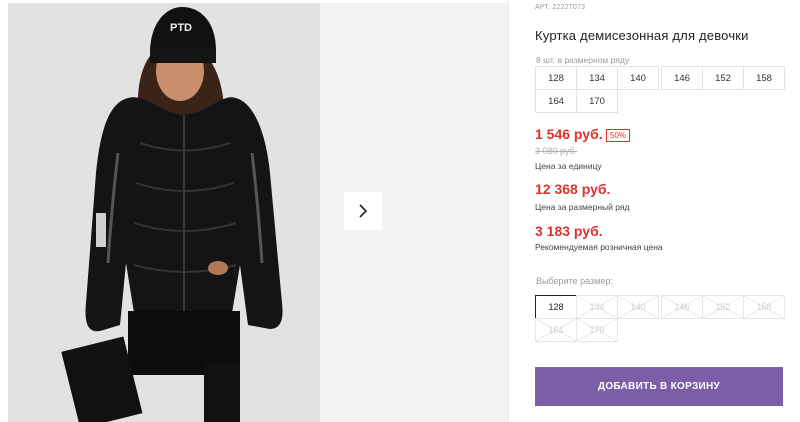 The height and width of the screenshot is (422, 800). I want to click on choose-size-label: Выберите размер:, so click(574, 281).